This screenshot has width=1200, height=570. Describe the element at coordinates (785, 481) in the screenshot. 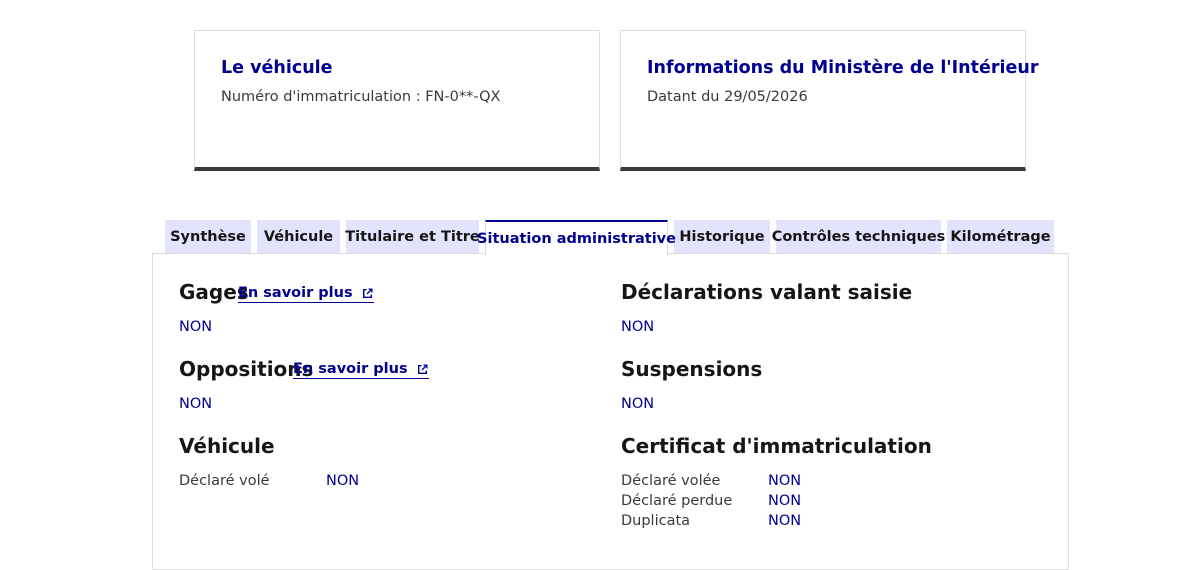

I see `declare-volee-value: NON` at that location.